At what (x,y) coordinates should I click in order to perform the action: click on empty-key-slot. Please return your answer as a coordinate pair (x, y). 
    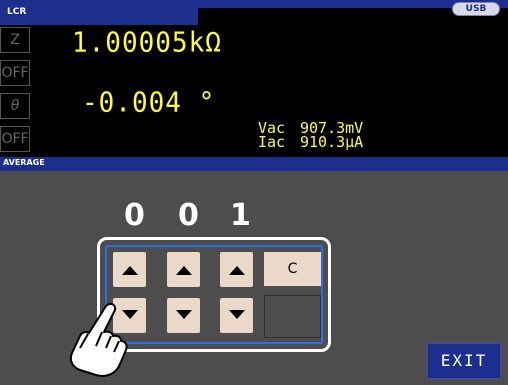
    Looking at the image, I should click on (292, 316).